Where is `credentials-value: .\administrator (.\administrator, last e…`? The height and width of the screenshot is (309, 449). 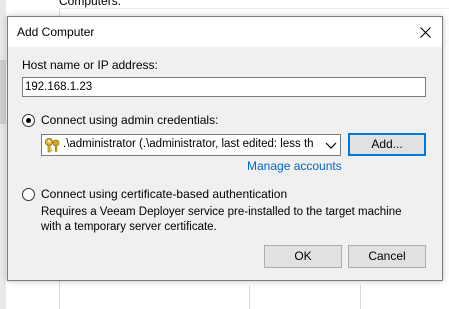
credentials-value: .\administrator (.\administrator, last e… is located at coordinates (188, 144).